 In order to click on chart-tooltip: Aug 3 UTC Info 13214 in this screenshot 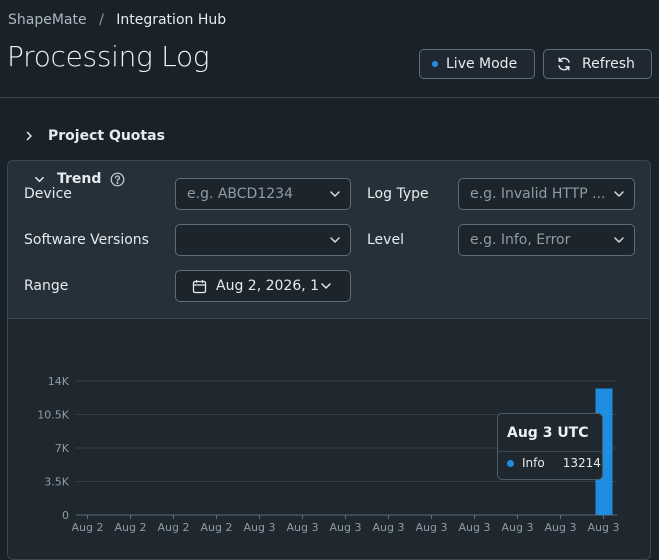, I will do `click(550, 446)`.